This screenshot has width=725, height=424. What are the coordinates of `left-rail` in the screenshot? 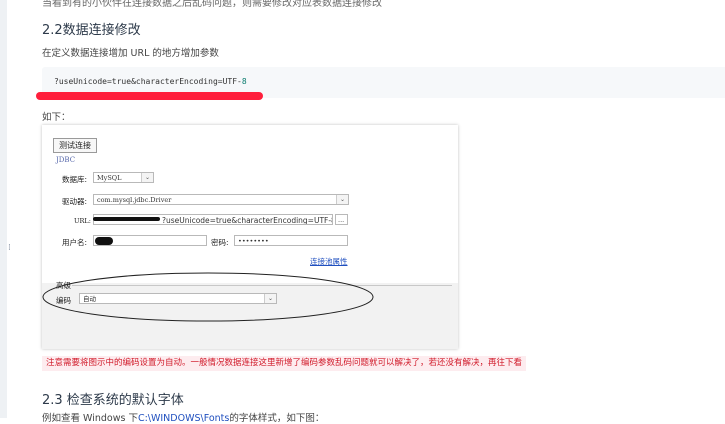 It's located at (3, 209).